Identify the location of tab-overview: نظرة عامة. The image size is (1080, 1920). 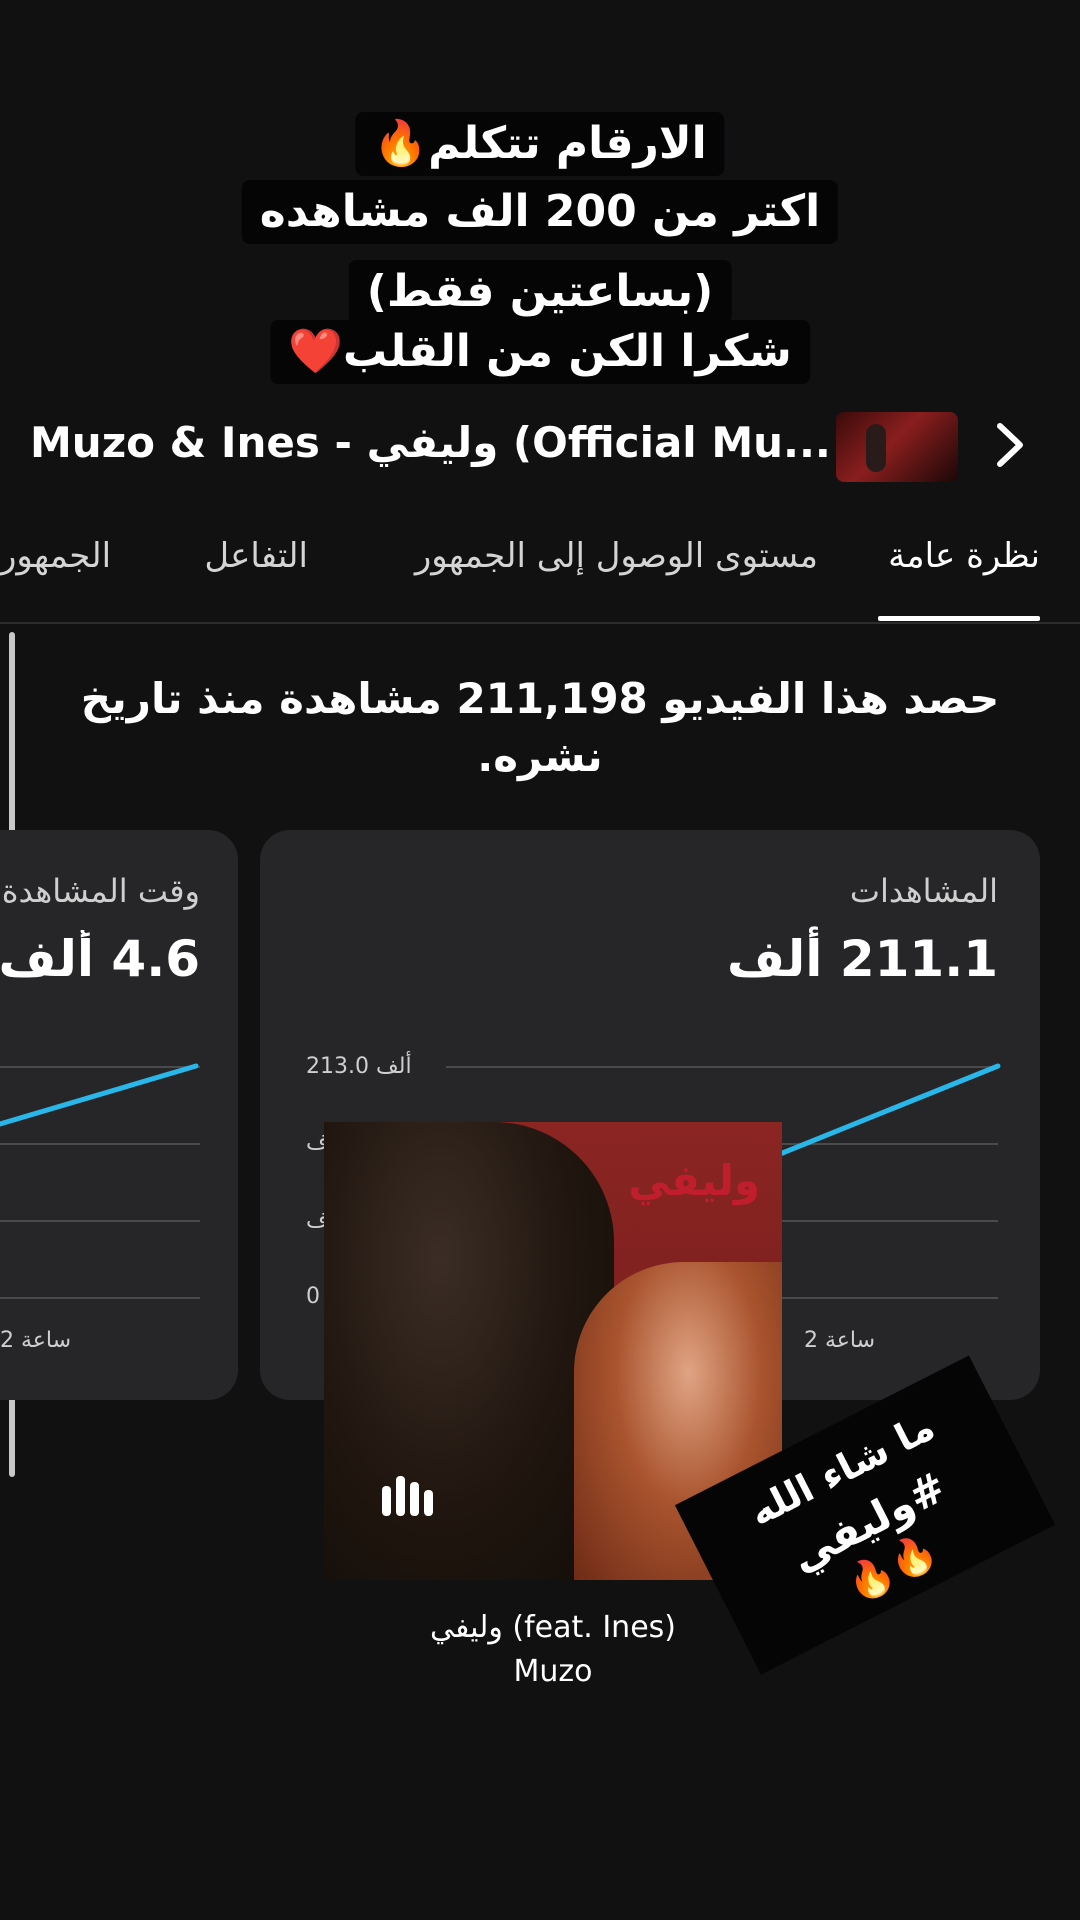
(964, 556).